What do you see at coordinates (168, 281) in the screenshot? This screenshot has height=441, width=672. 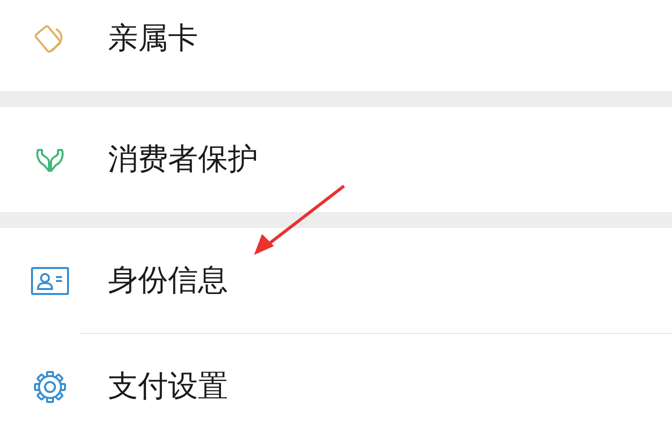 I see `menu-label: 身份信息` at bounding box center [168, 281].